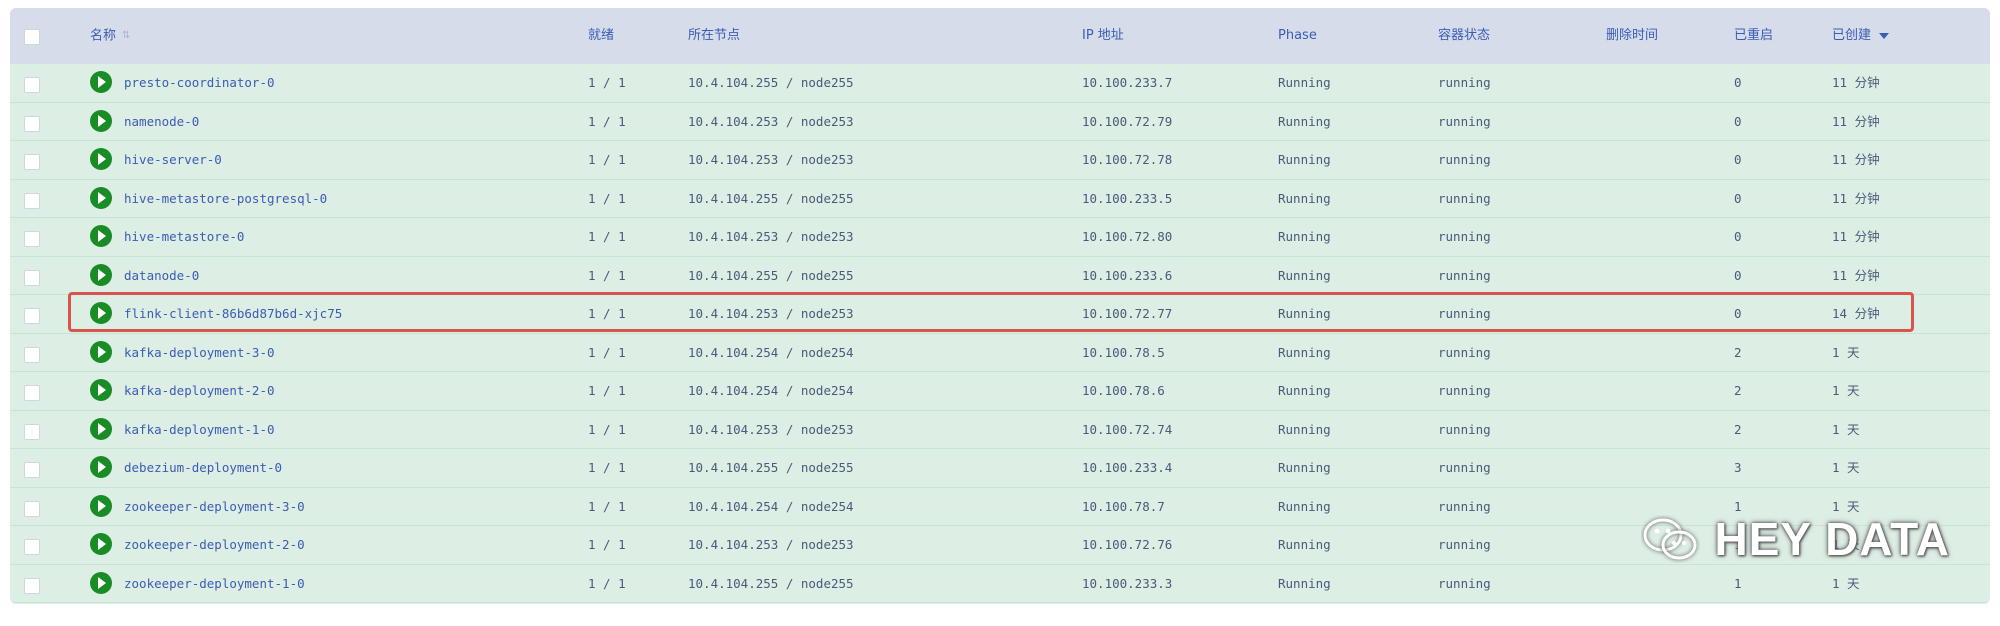  Describe the element at coordinates (1632, 35) in the screenshot. I see `column-header-delete-time: 删除时间` at that location.